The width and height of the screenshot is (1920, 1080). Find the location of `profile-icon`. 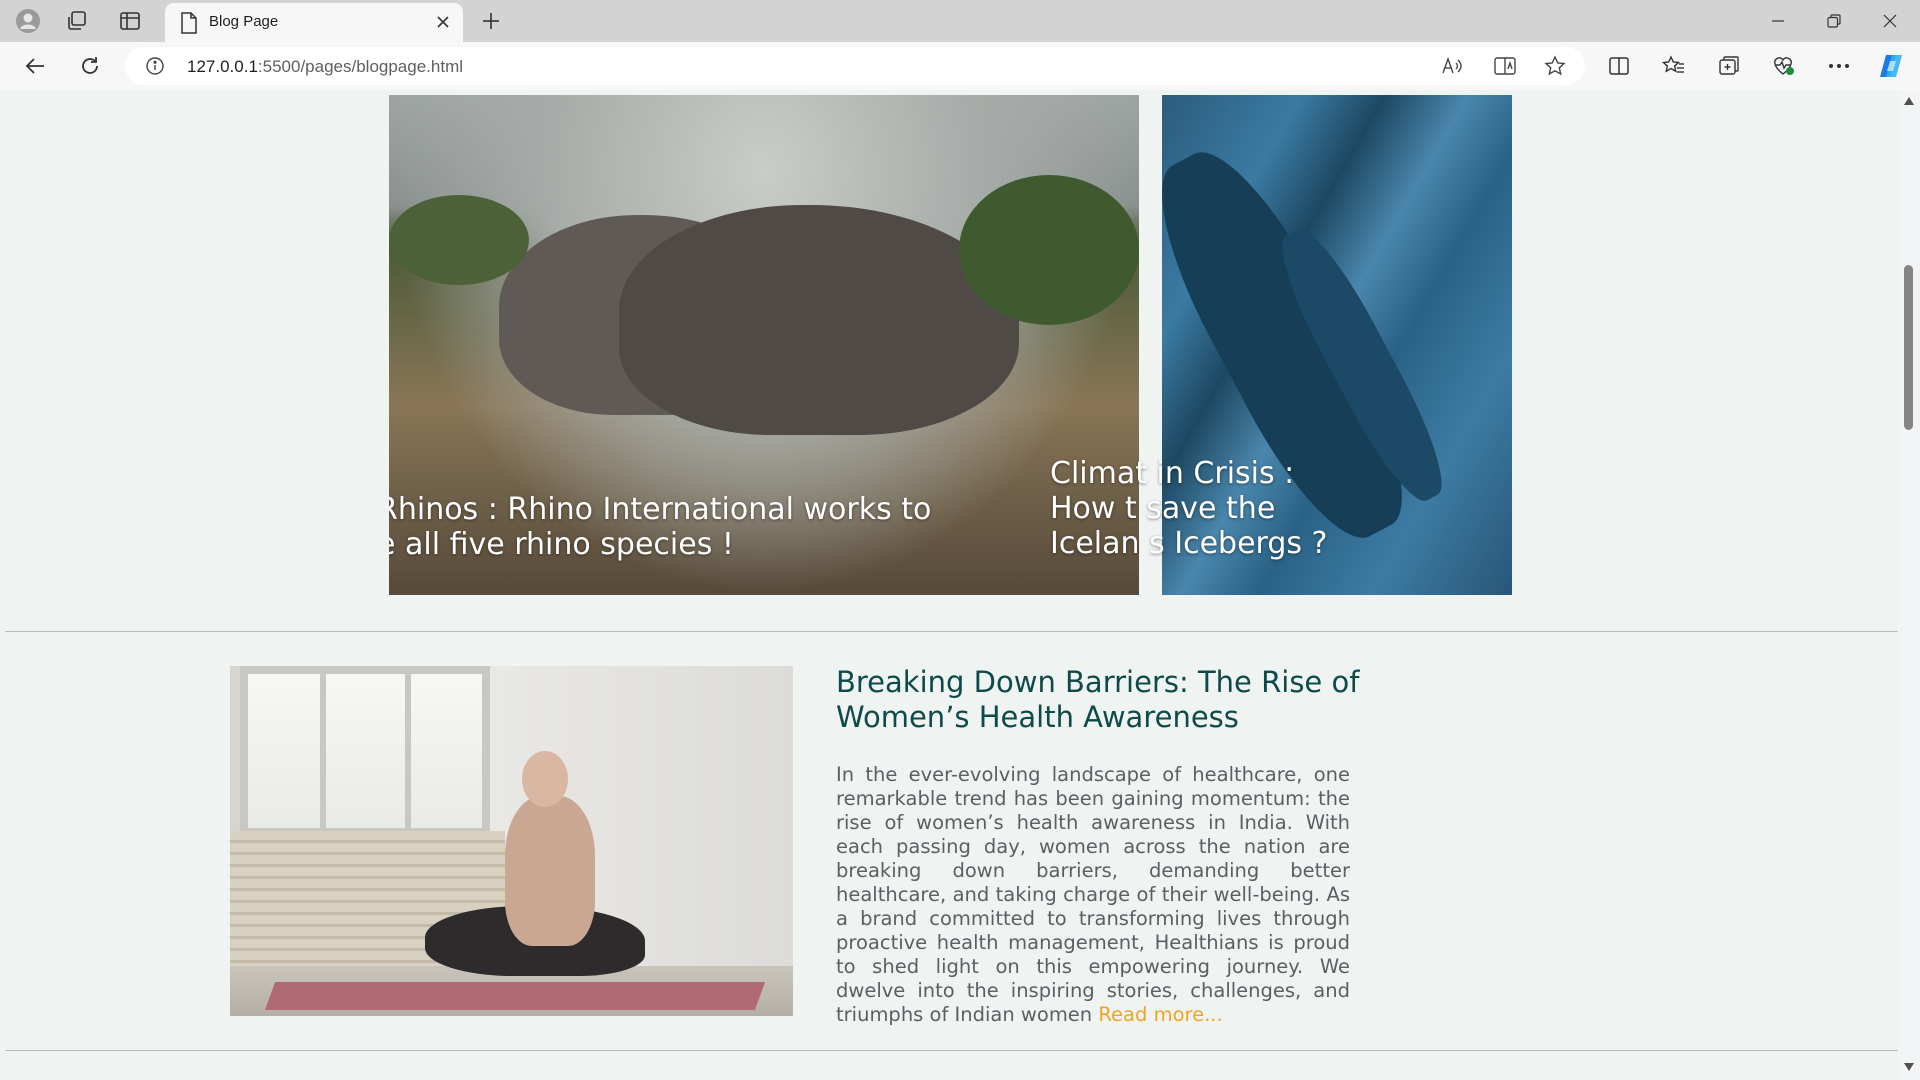

profile-icon is located at coordinates (28, 21).